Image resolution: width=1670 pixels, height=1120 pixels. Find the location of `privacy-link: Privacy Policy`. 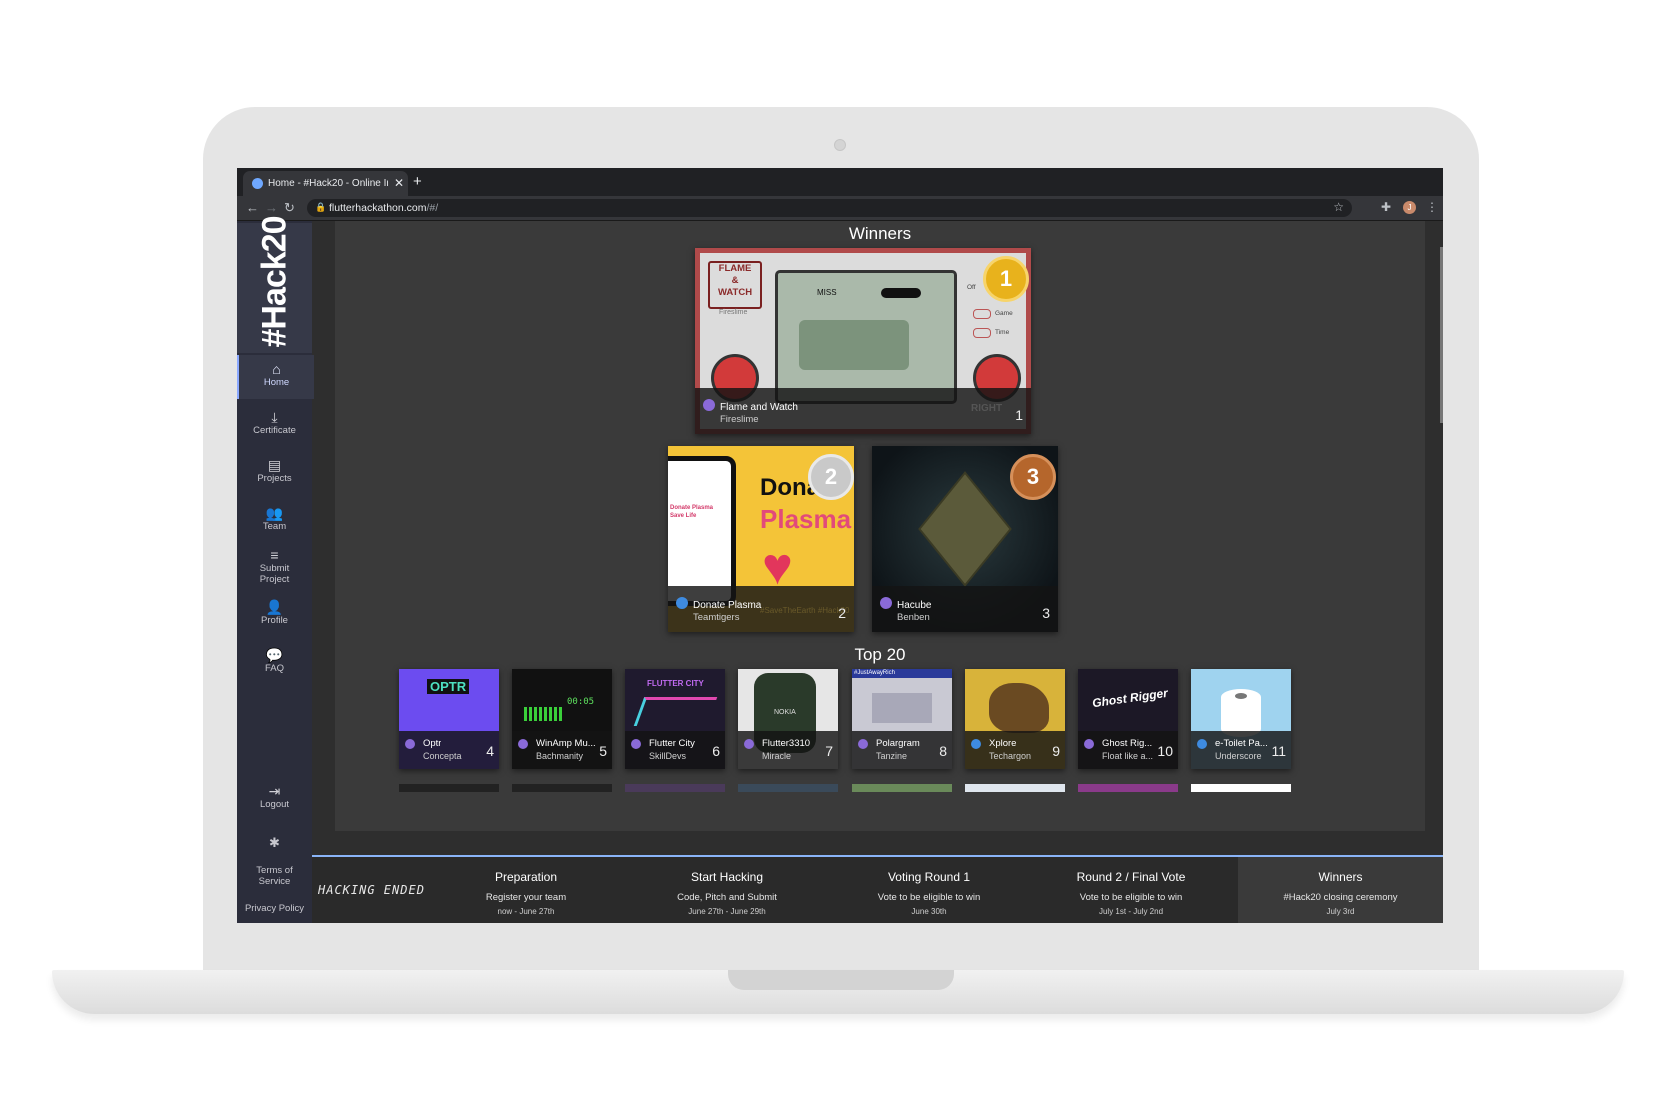

privacy-link: Privacy Policy is located at coordinates (274, 908).